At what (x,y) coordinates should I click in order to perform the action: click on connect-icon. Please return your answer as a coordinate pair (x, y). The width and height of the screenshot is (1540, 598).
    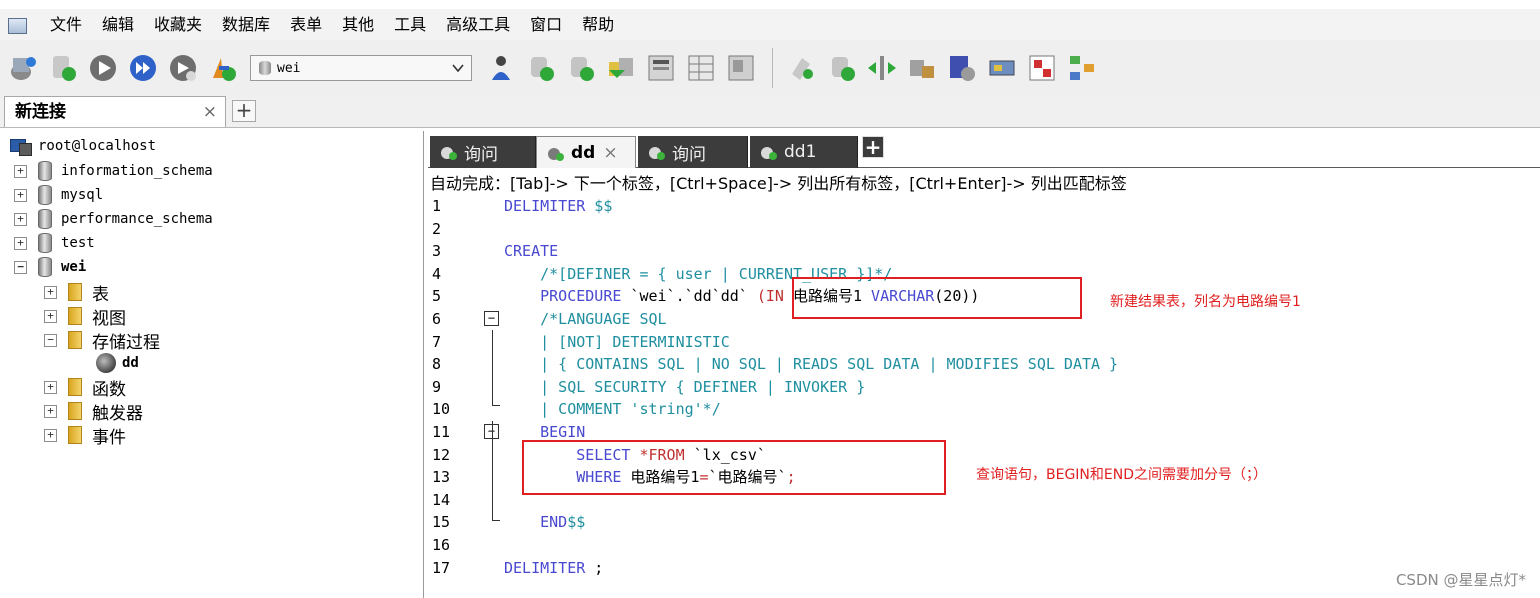
    Looking at the image, I should click on (63, 68).